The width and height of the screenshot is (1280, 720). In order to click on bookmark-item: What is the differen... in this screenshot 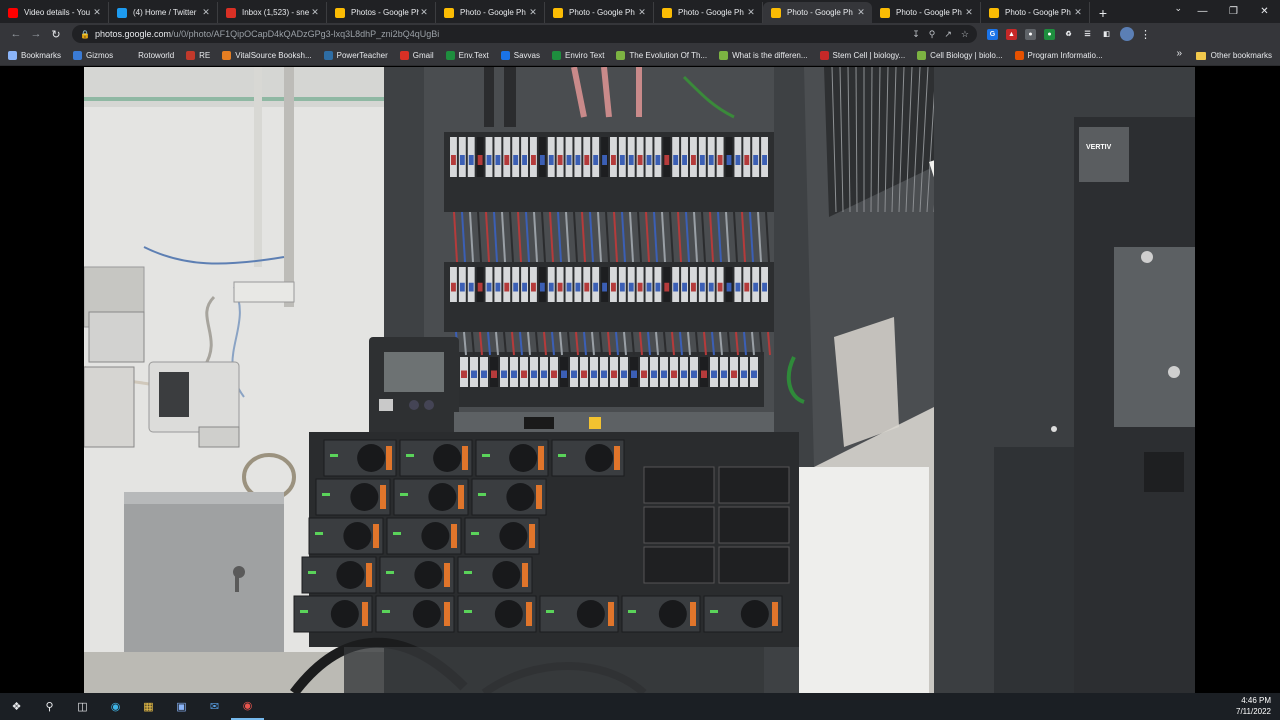, I will do `click(763, 55)`.